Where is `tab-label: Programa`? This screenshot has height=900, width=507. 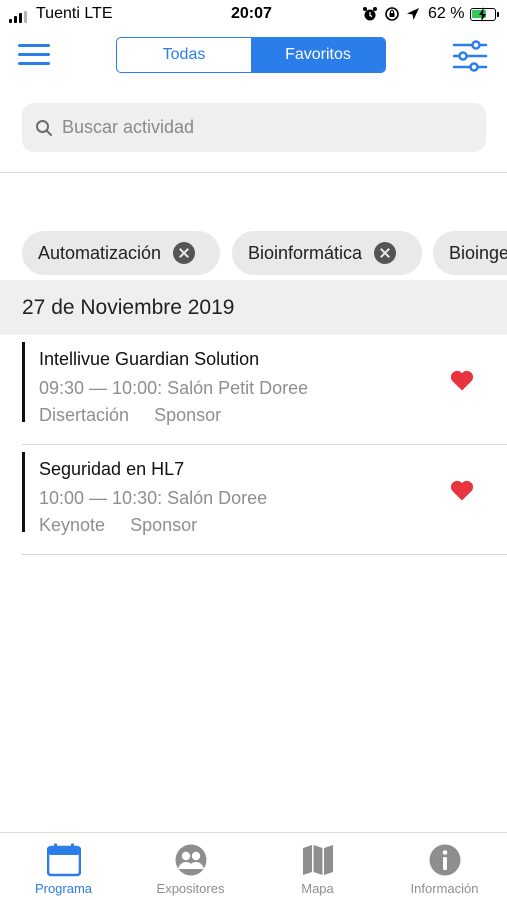
tab-label: Programa is located at coordinates (63, 888).